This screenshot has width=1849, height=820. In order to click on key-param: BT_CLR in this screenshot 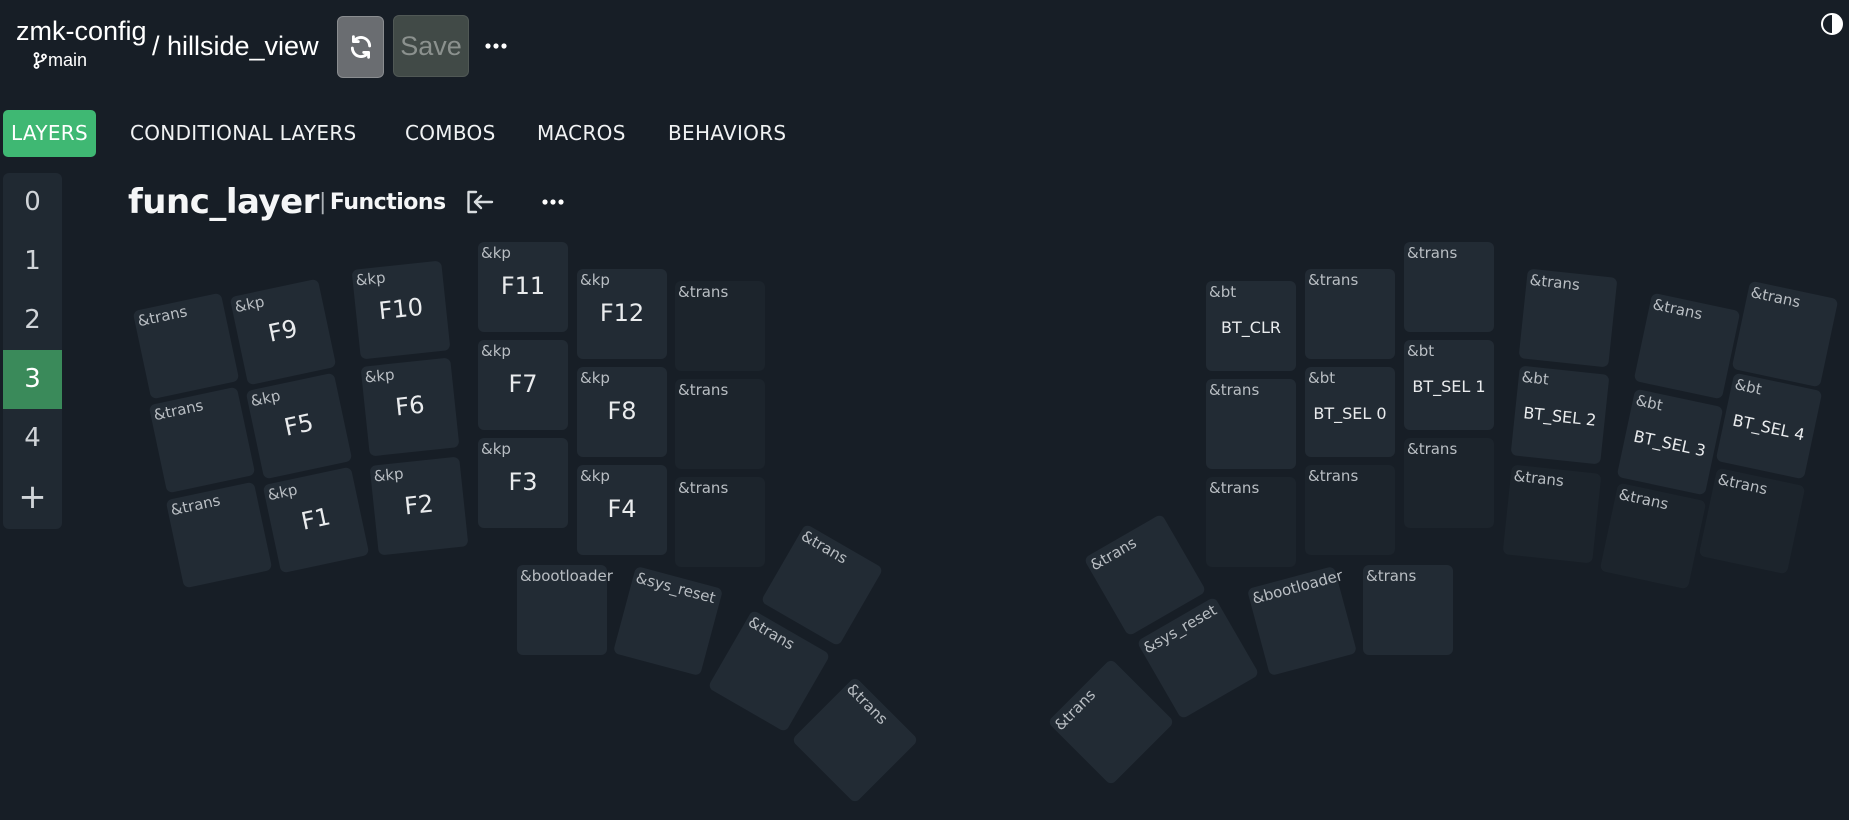, I will do `click(1251, 327)`.